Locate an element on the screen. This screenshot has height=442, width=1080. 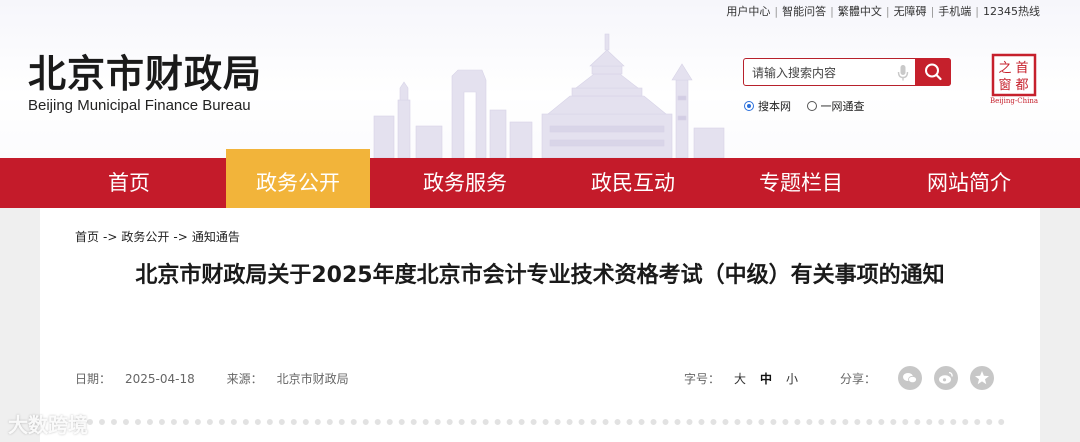
nav-item-special-topics: 专题栏目 is located at coordinates (801, 183).